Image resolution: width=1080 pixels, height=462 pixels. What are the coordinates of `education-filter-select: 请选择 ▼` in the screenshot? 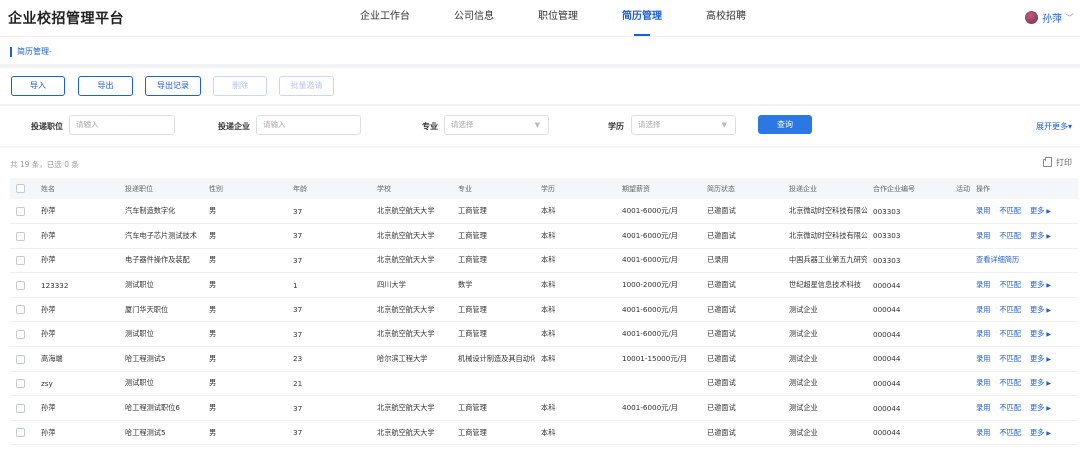 It's located at (683, 125).